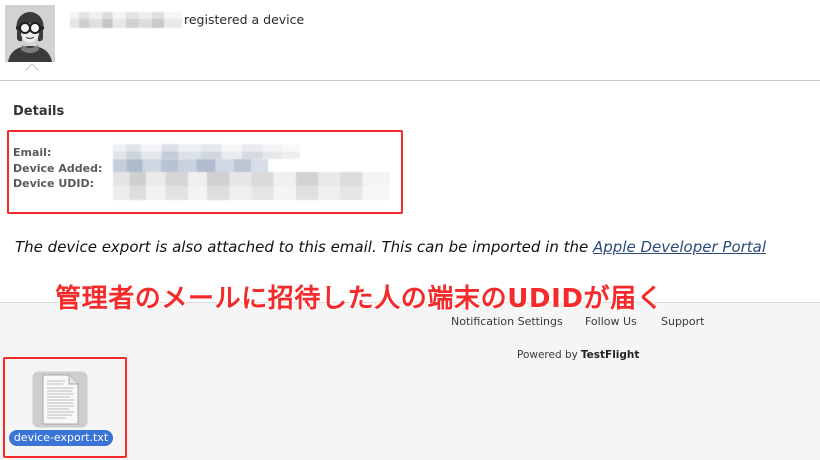  I want to click on avatar, so click(30, 33).